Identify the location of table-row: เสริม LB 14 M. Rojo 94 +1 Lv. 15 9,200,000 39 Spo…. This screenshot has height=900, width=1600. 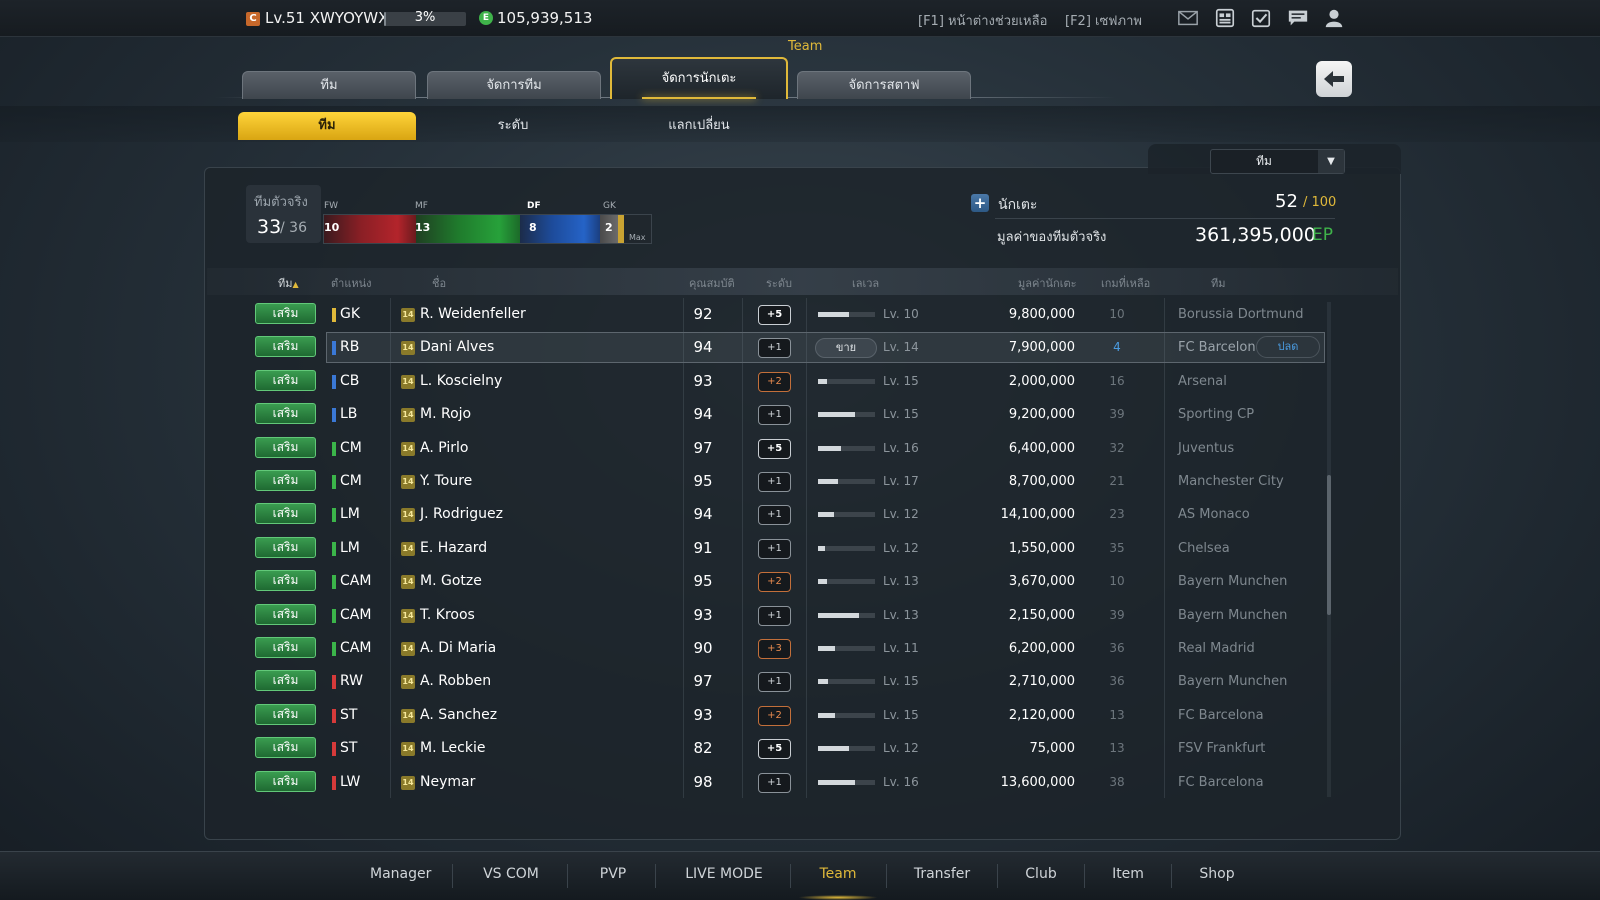
(767, 414).